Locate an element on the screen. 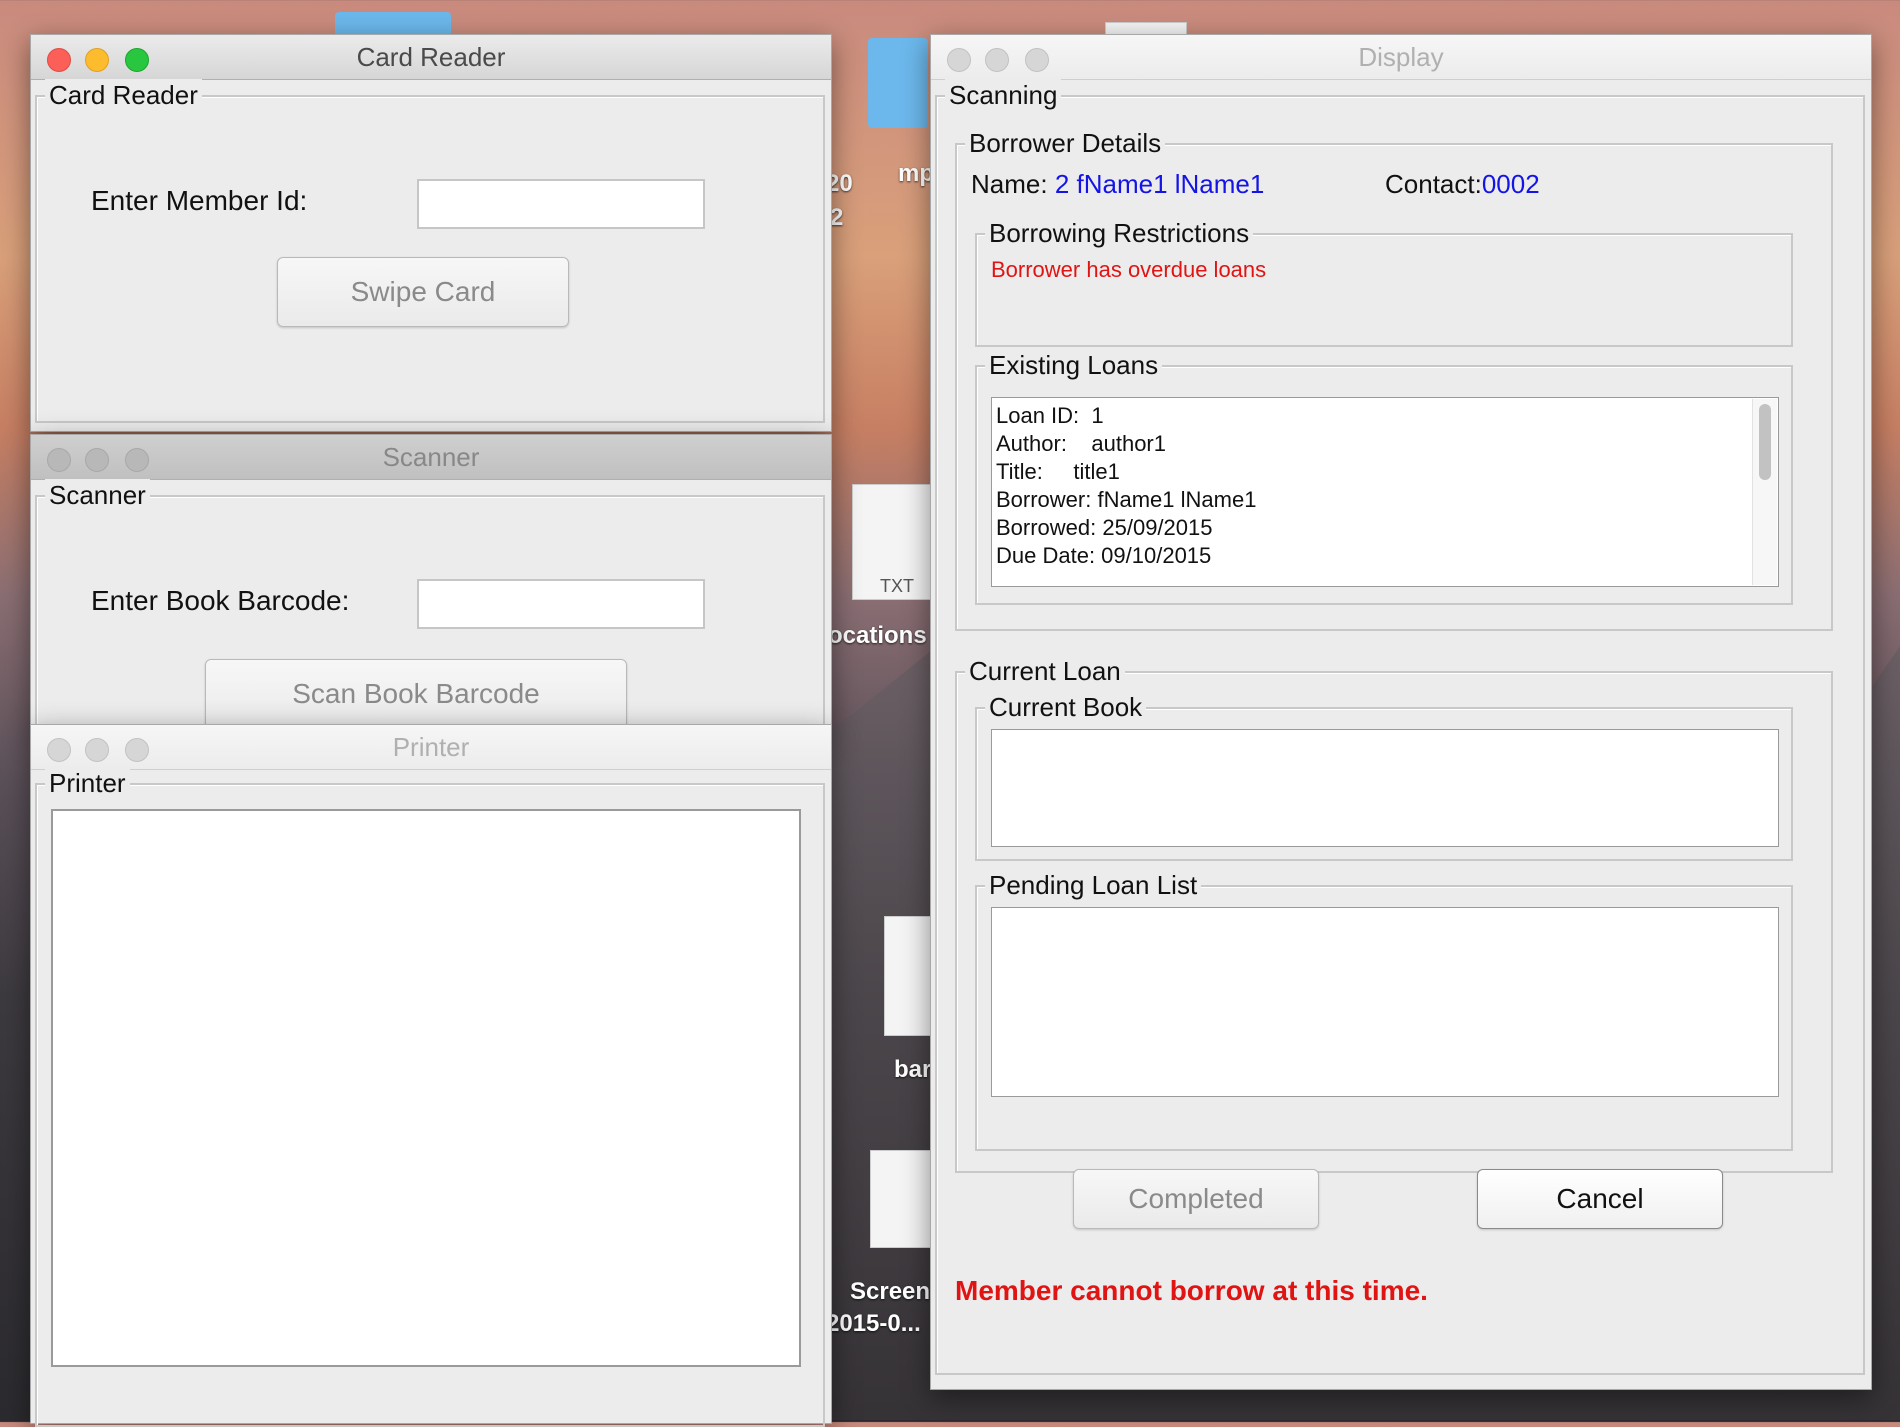  group-label: Pending Loan List is located at coordinates (1093, 885).